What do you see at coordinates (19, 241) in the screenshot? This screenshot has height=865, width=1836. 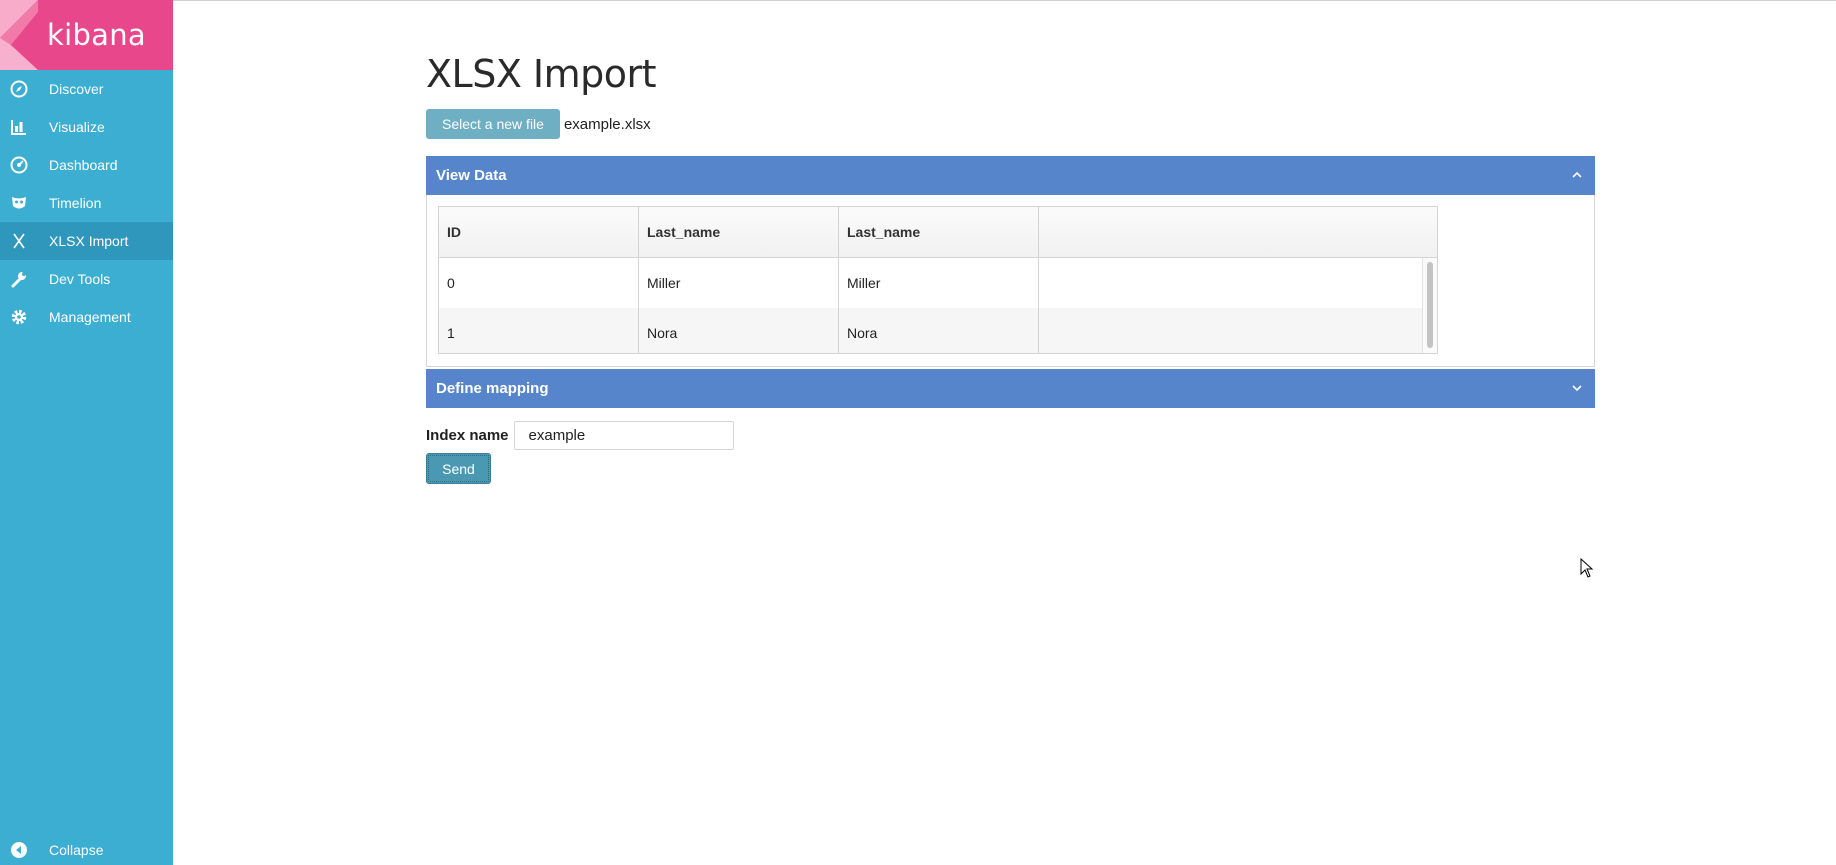 I see `x-icon` at bounding box center [19, 241].